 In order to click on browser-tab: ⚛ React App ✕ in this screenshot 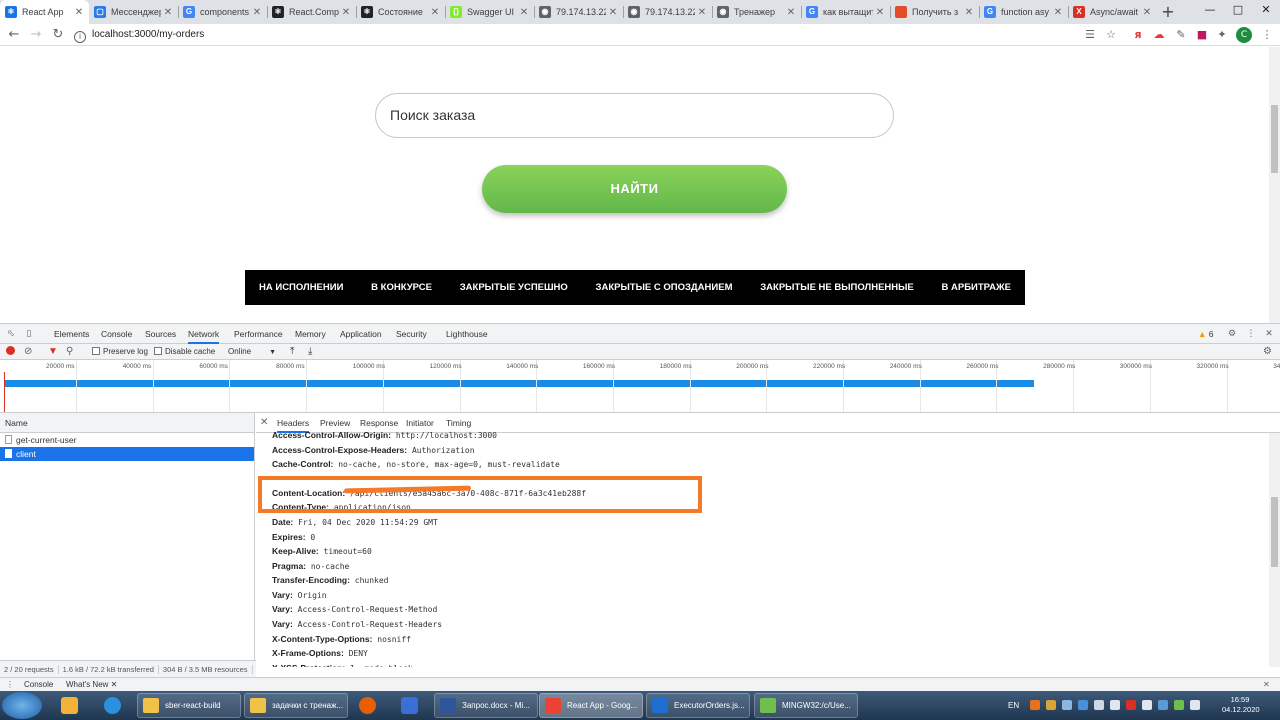, I will do `click(44, 12)`.